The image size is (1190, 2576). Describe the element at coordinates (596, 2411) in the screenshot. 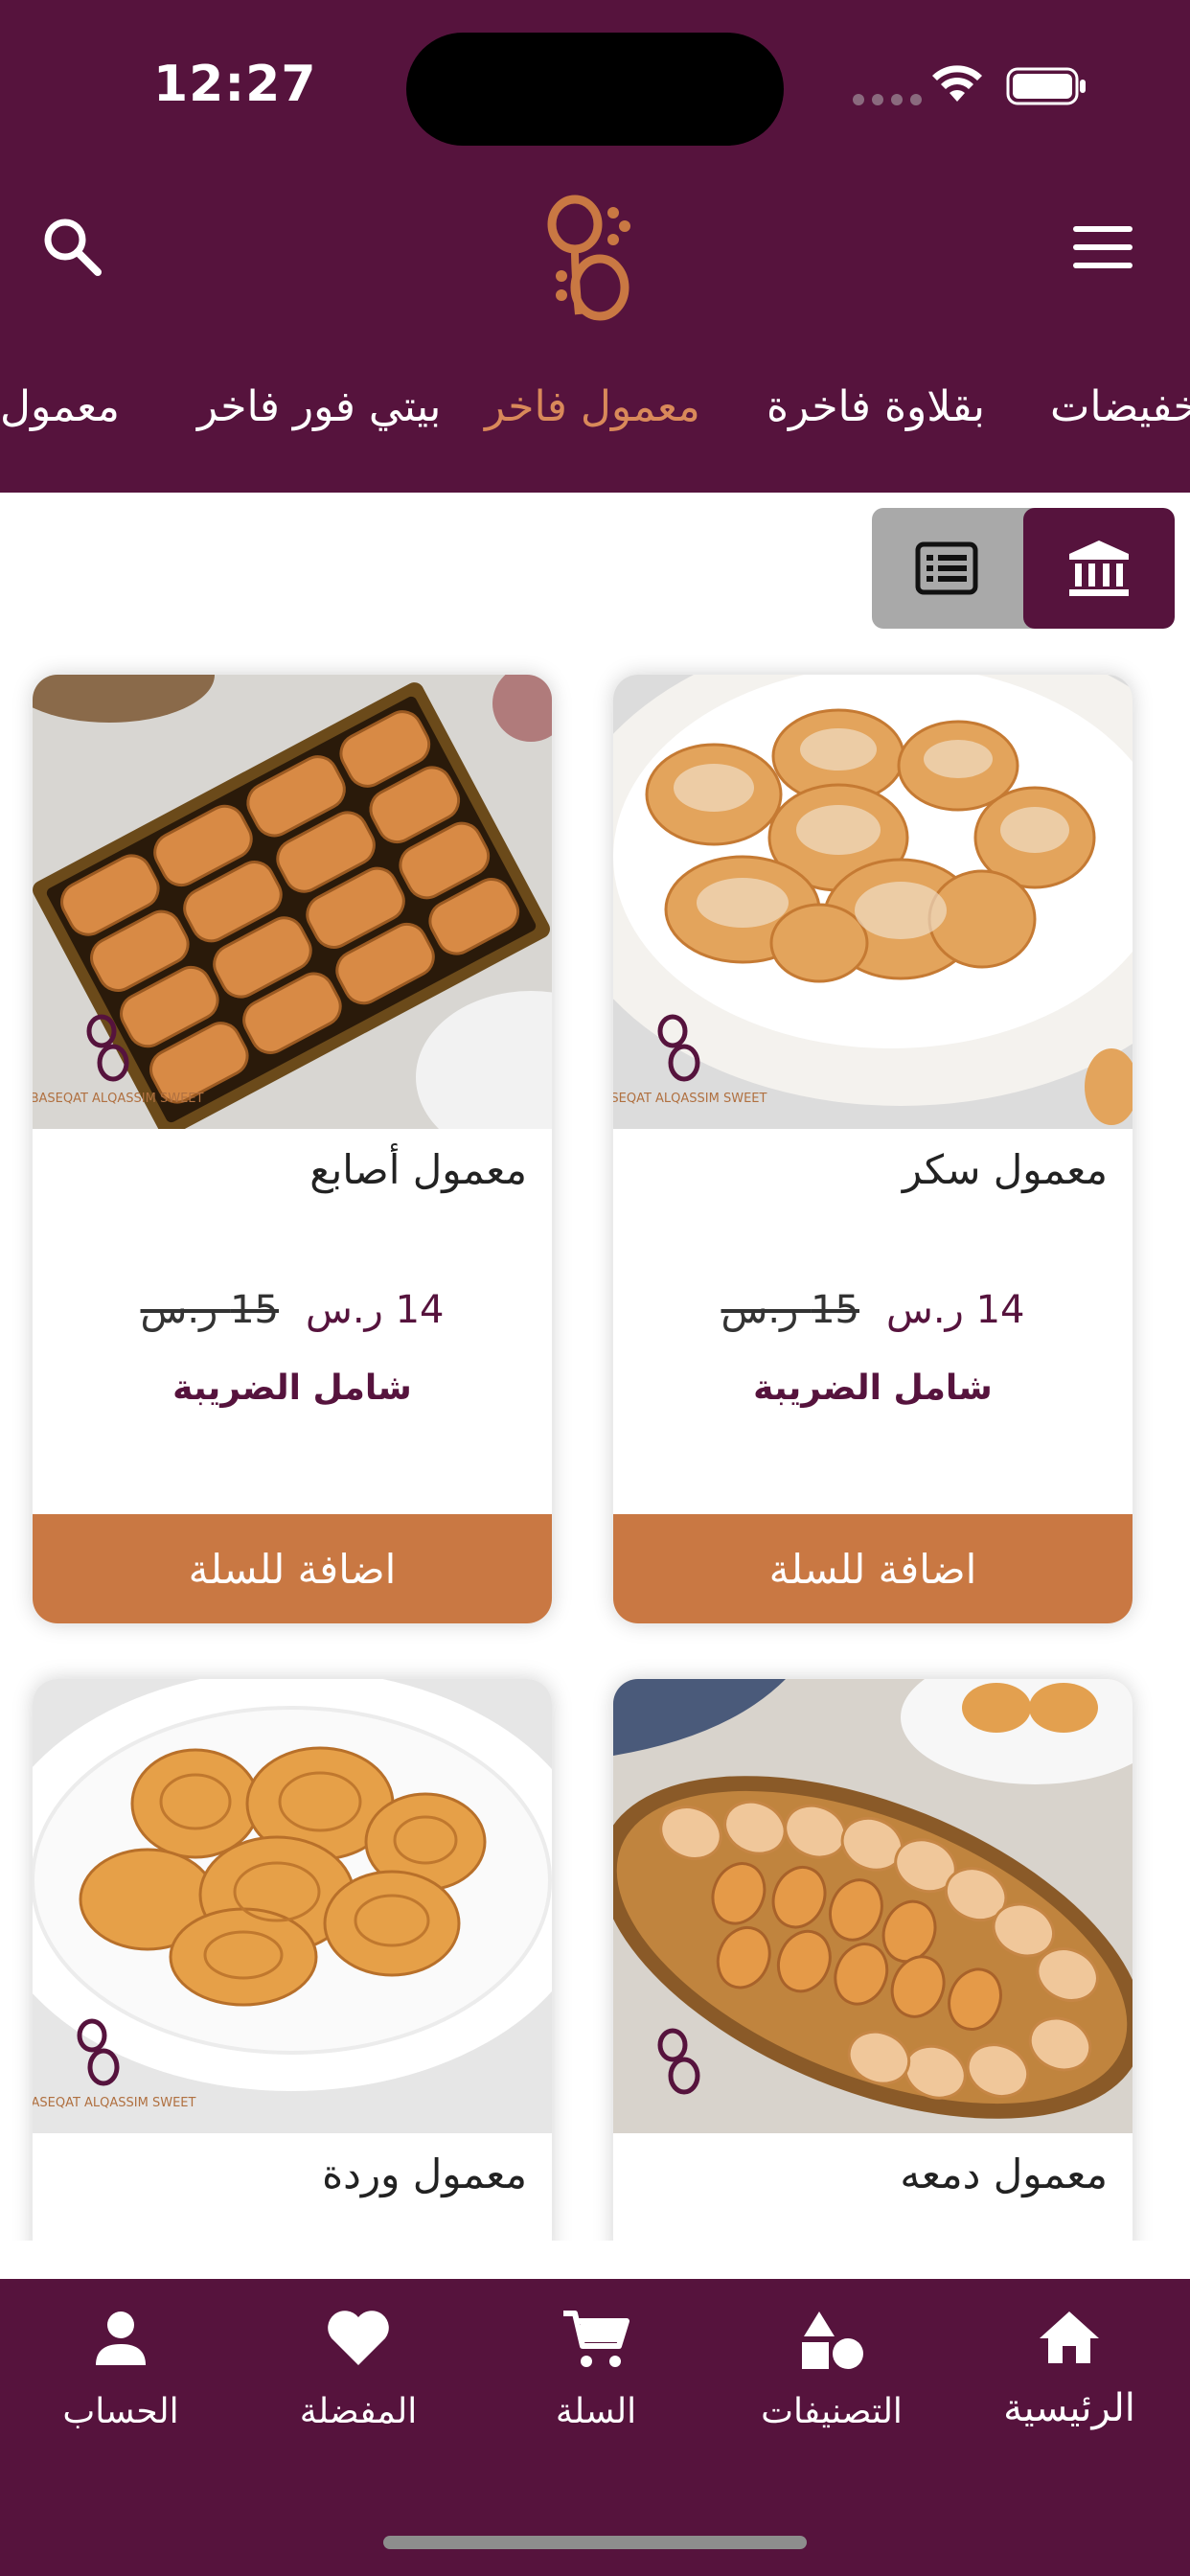

I see `tab-label: السلة` at that location.